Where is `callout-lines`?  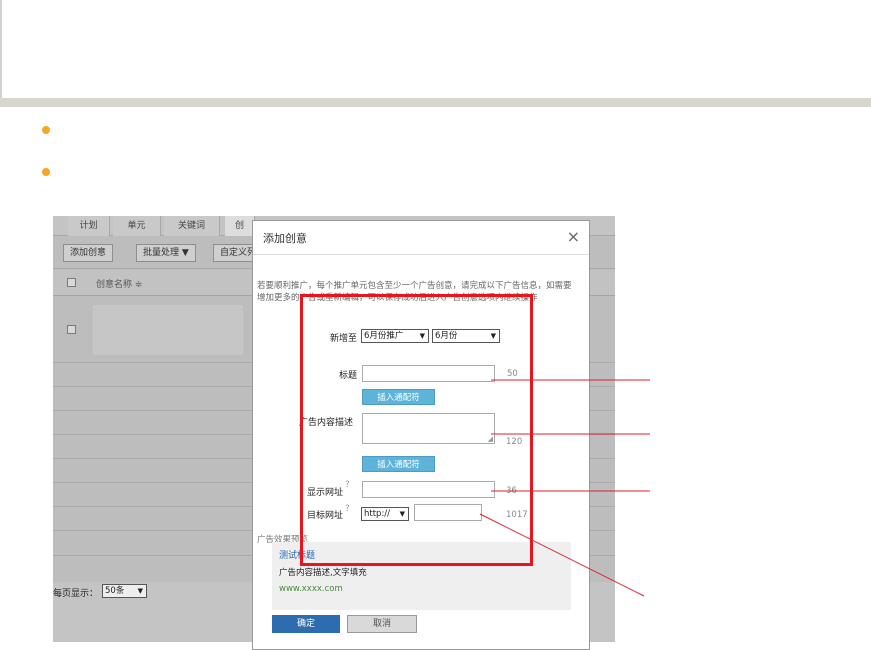 callout-lines is located at coordinates (564, 488).